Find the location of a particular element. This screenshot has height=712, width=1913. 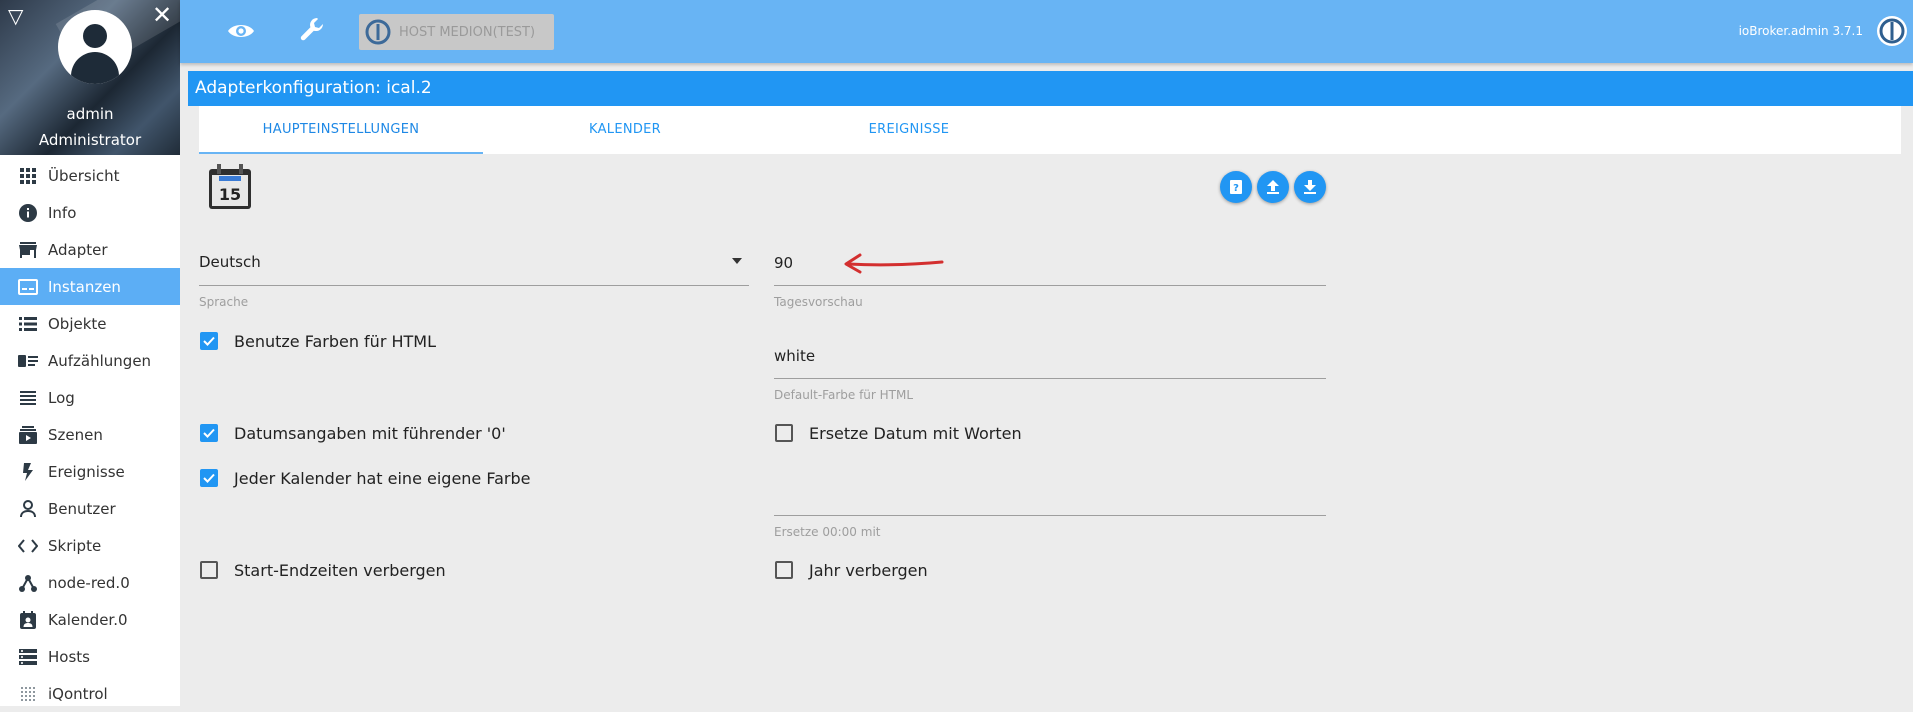

close-icon: ✕ is located at coordinates (162, 15).